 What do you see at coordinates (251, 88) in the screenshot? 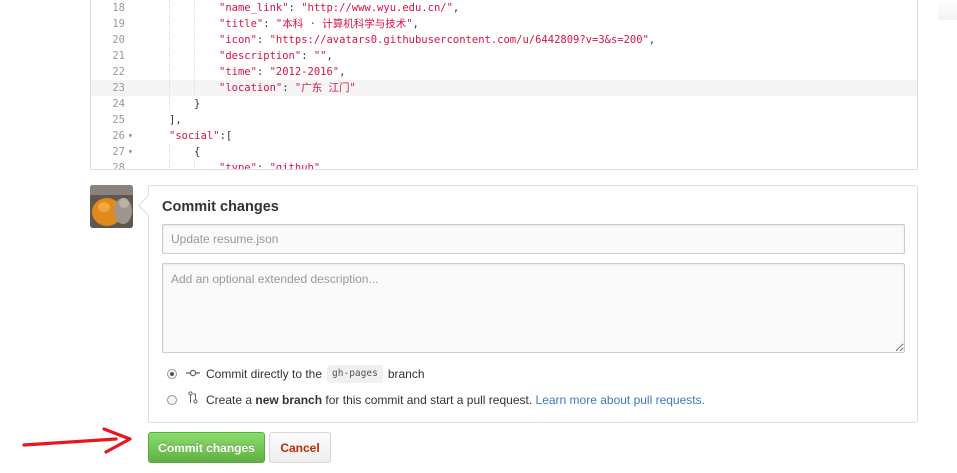
I see `code-key: "location"` at bounding box center [251, 88].